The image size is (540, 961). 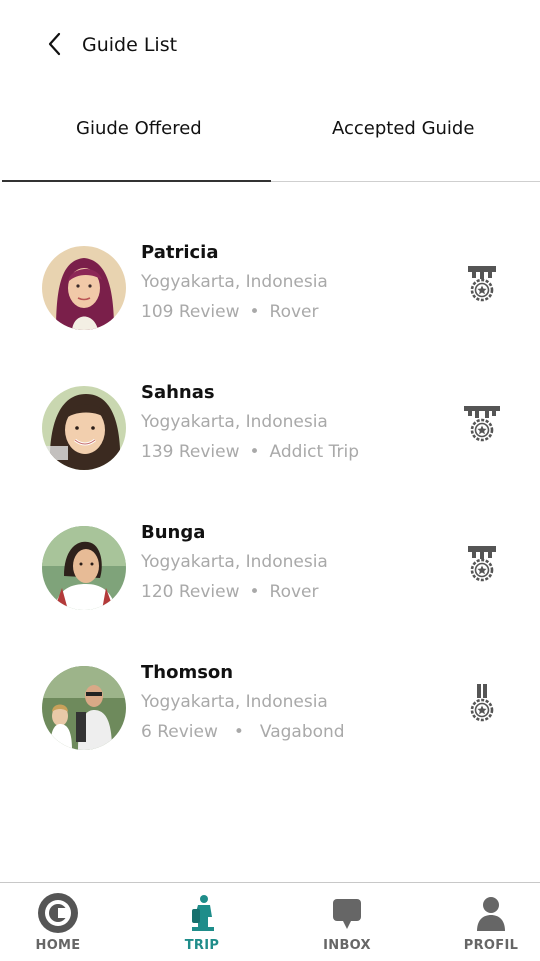 I want to click on nav-inbox: INBOX, so click(x=347, y=921).